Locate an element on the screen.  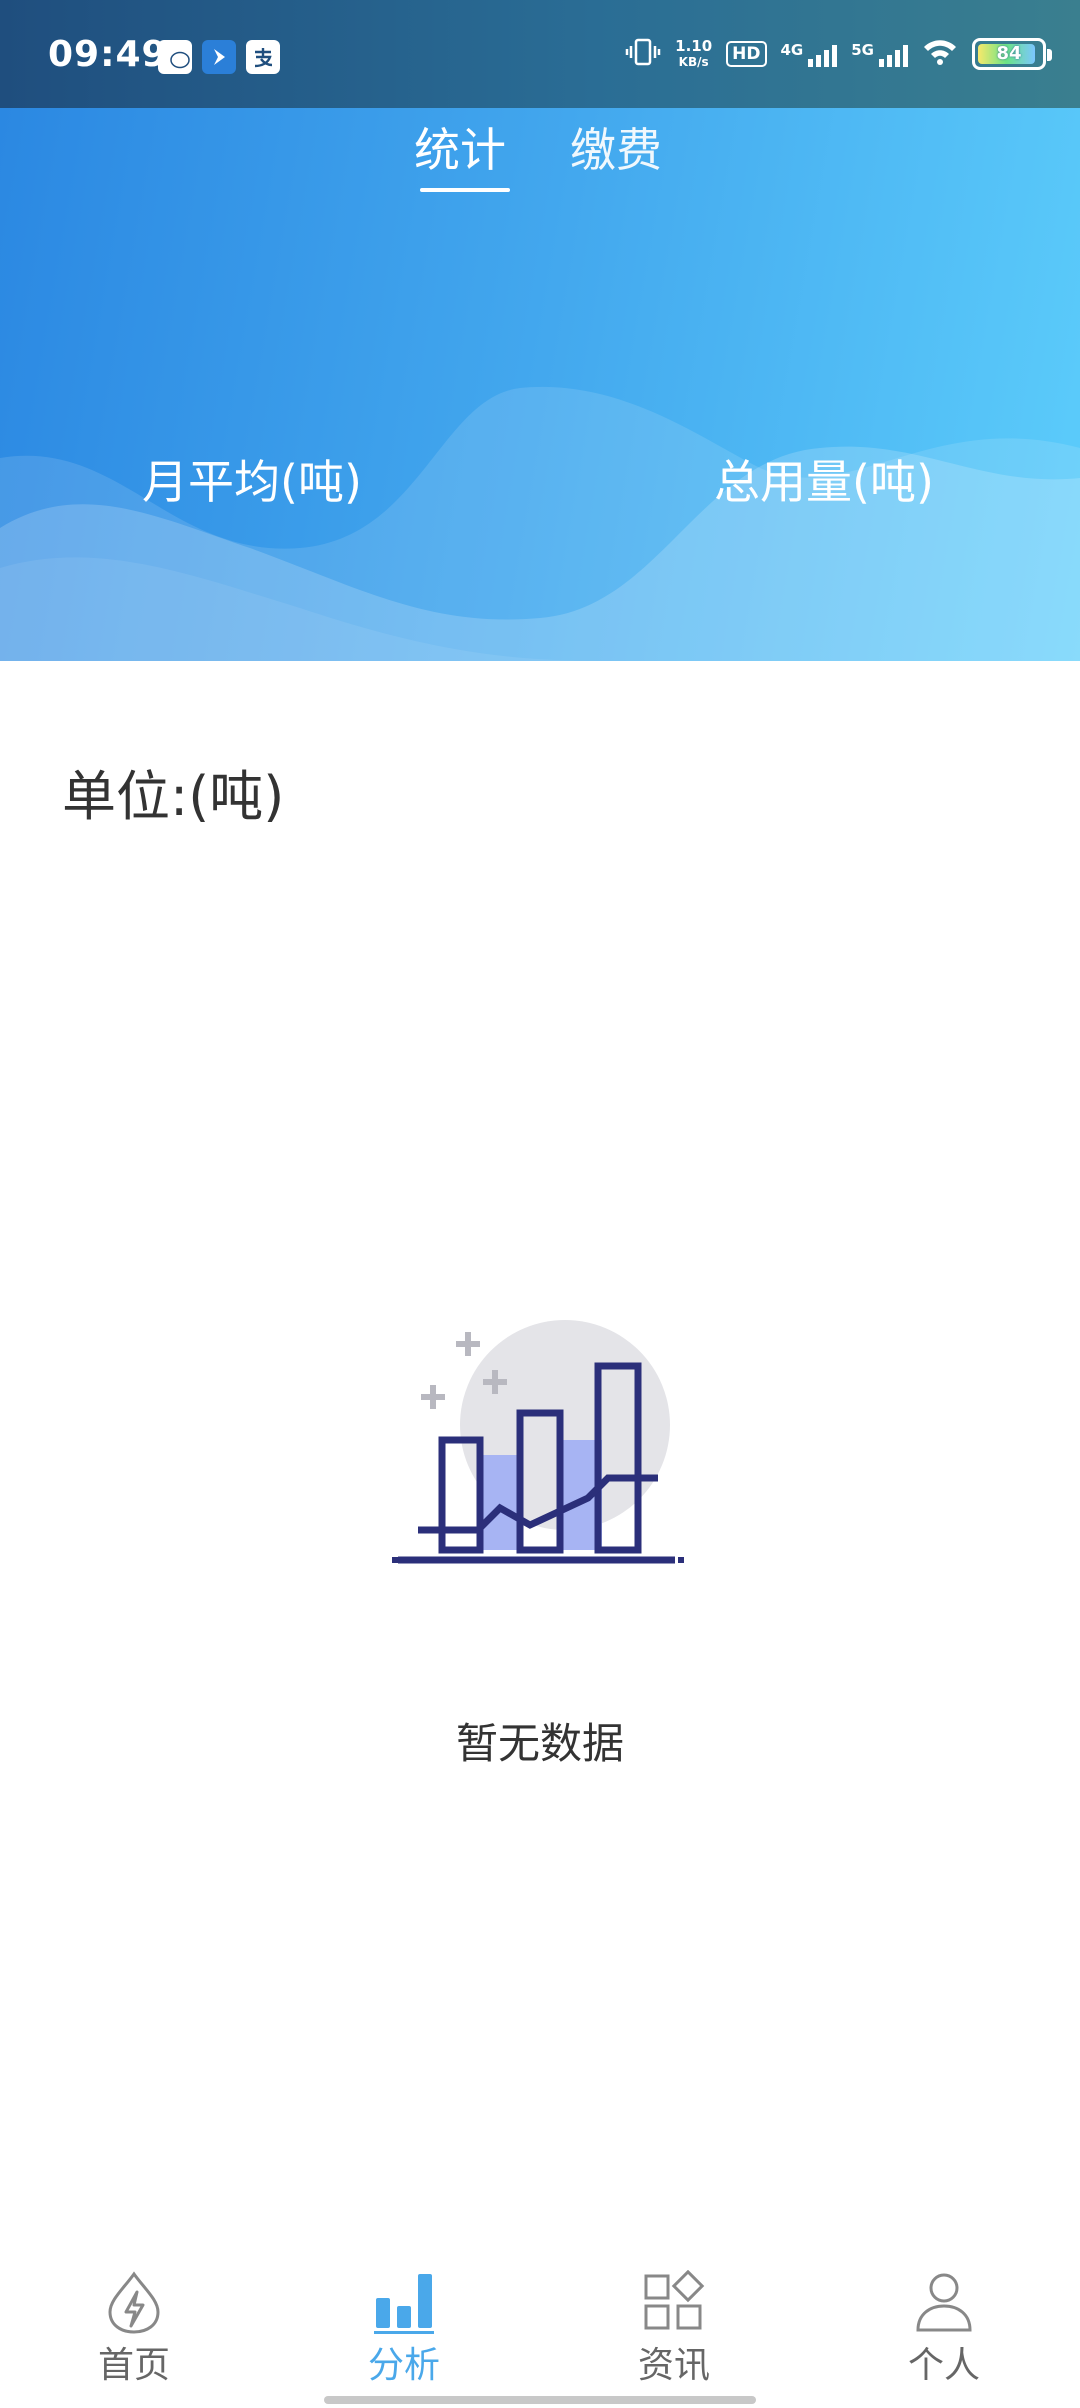
tab-statistics: 统计 is located at coordinates (460, 147).